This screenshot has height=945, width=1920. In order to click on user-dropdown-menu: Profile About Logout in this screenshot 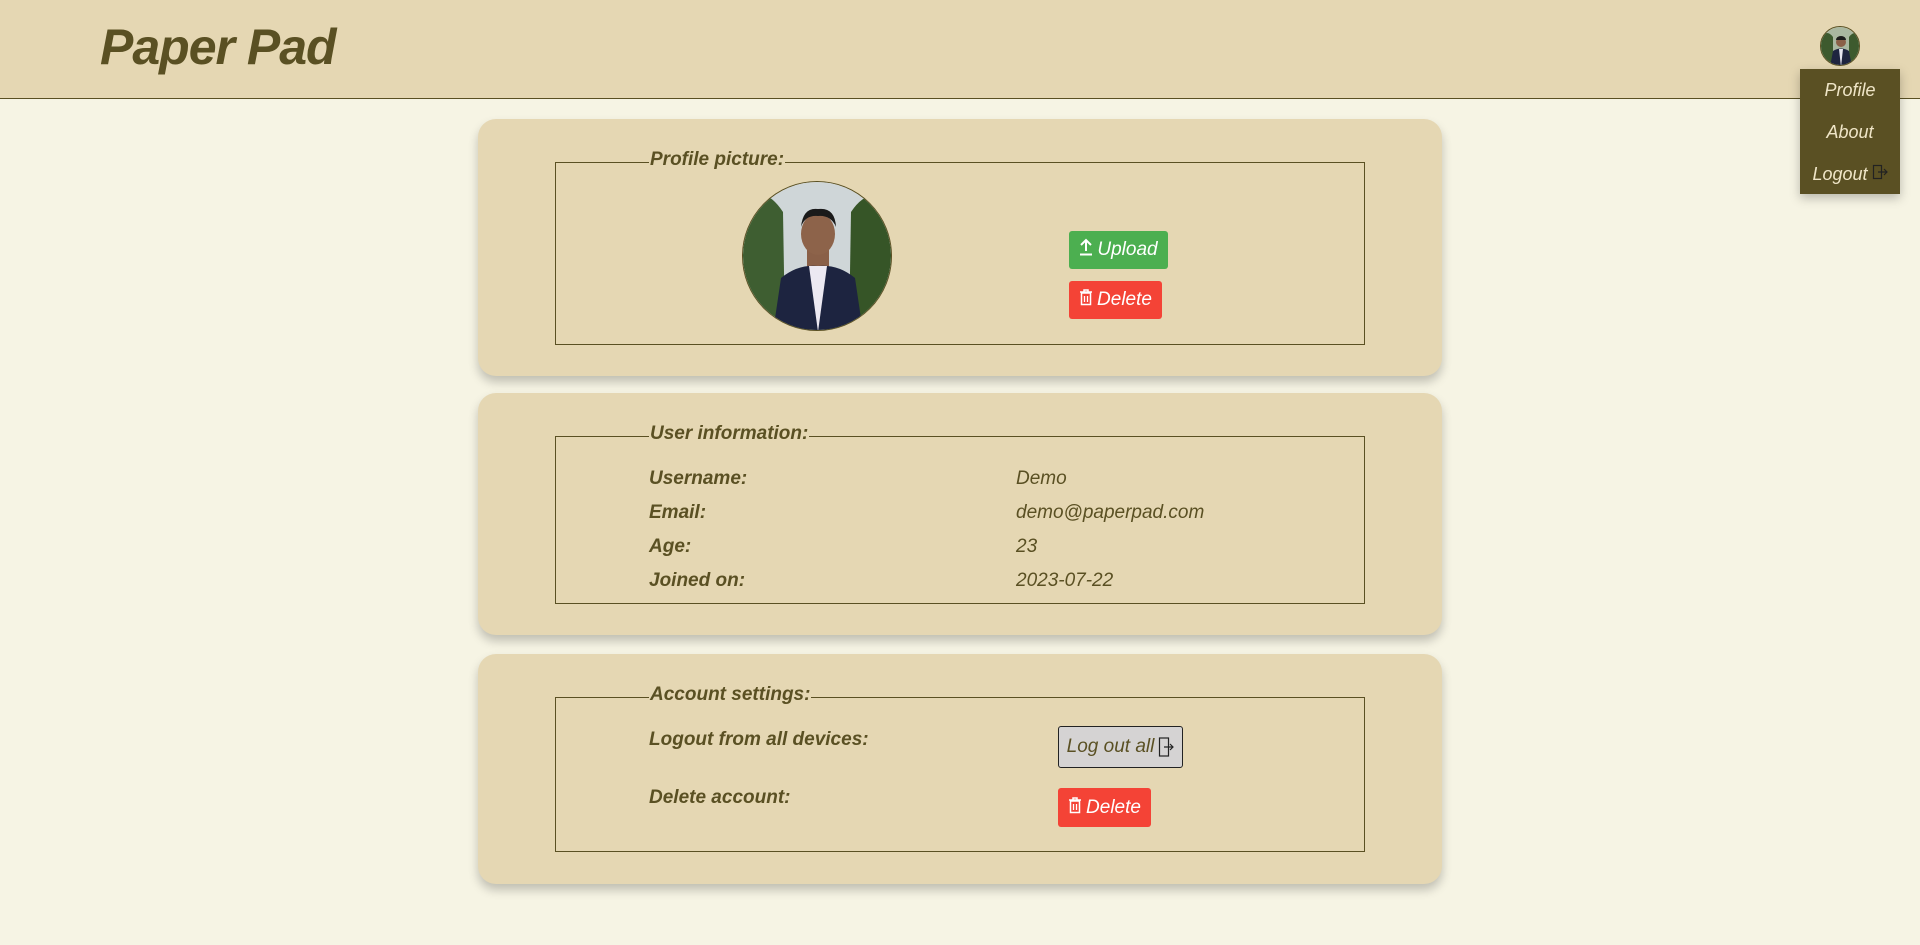, I will do `click(1850, 131)`.